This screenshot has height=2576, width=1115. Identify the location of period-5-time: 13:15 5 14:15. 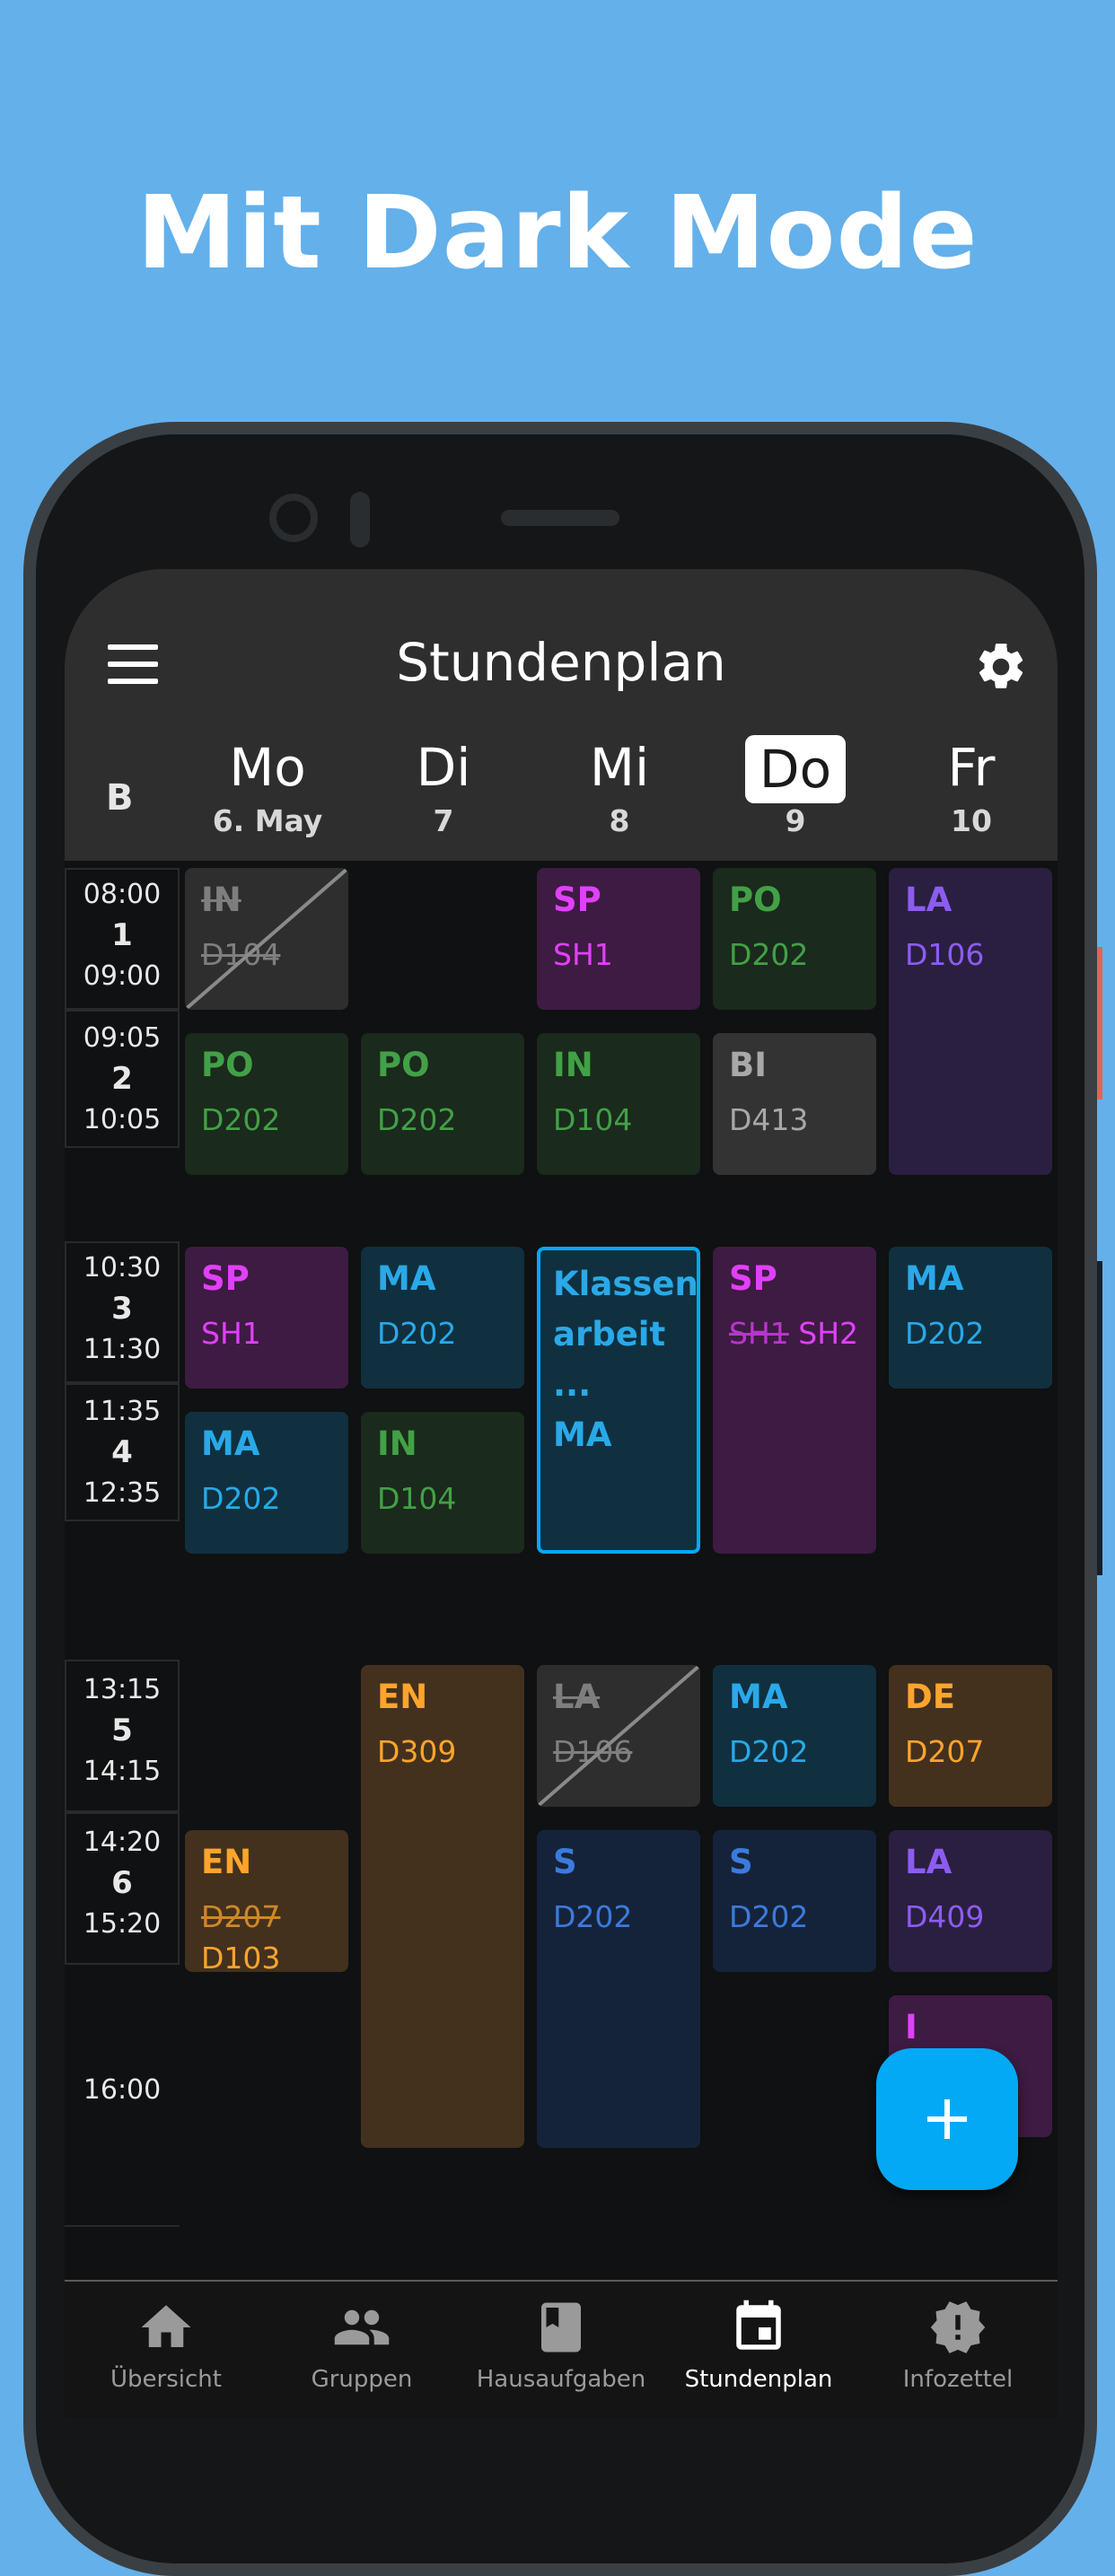
(122, 1736).